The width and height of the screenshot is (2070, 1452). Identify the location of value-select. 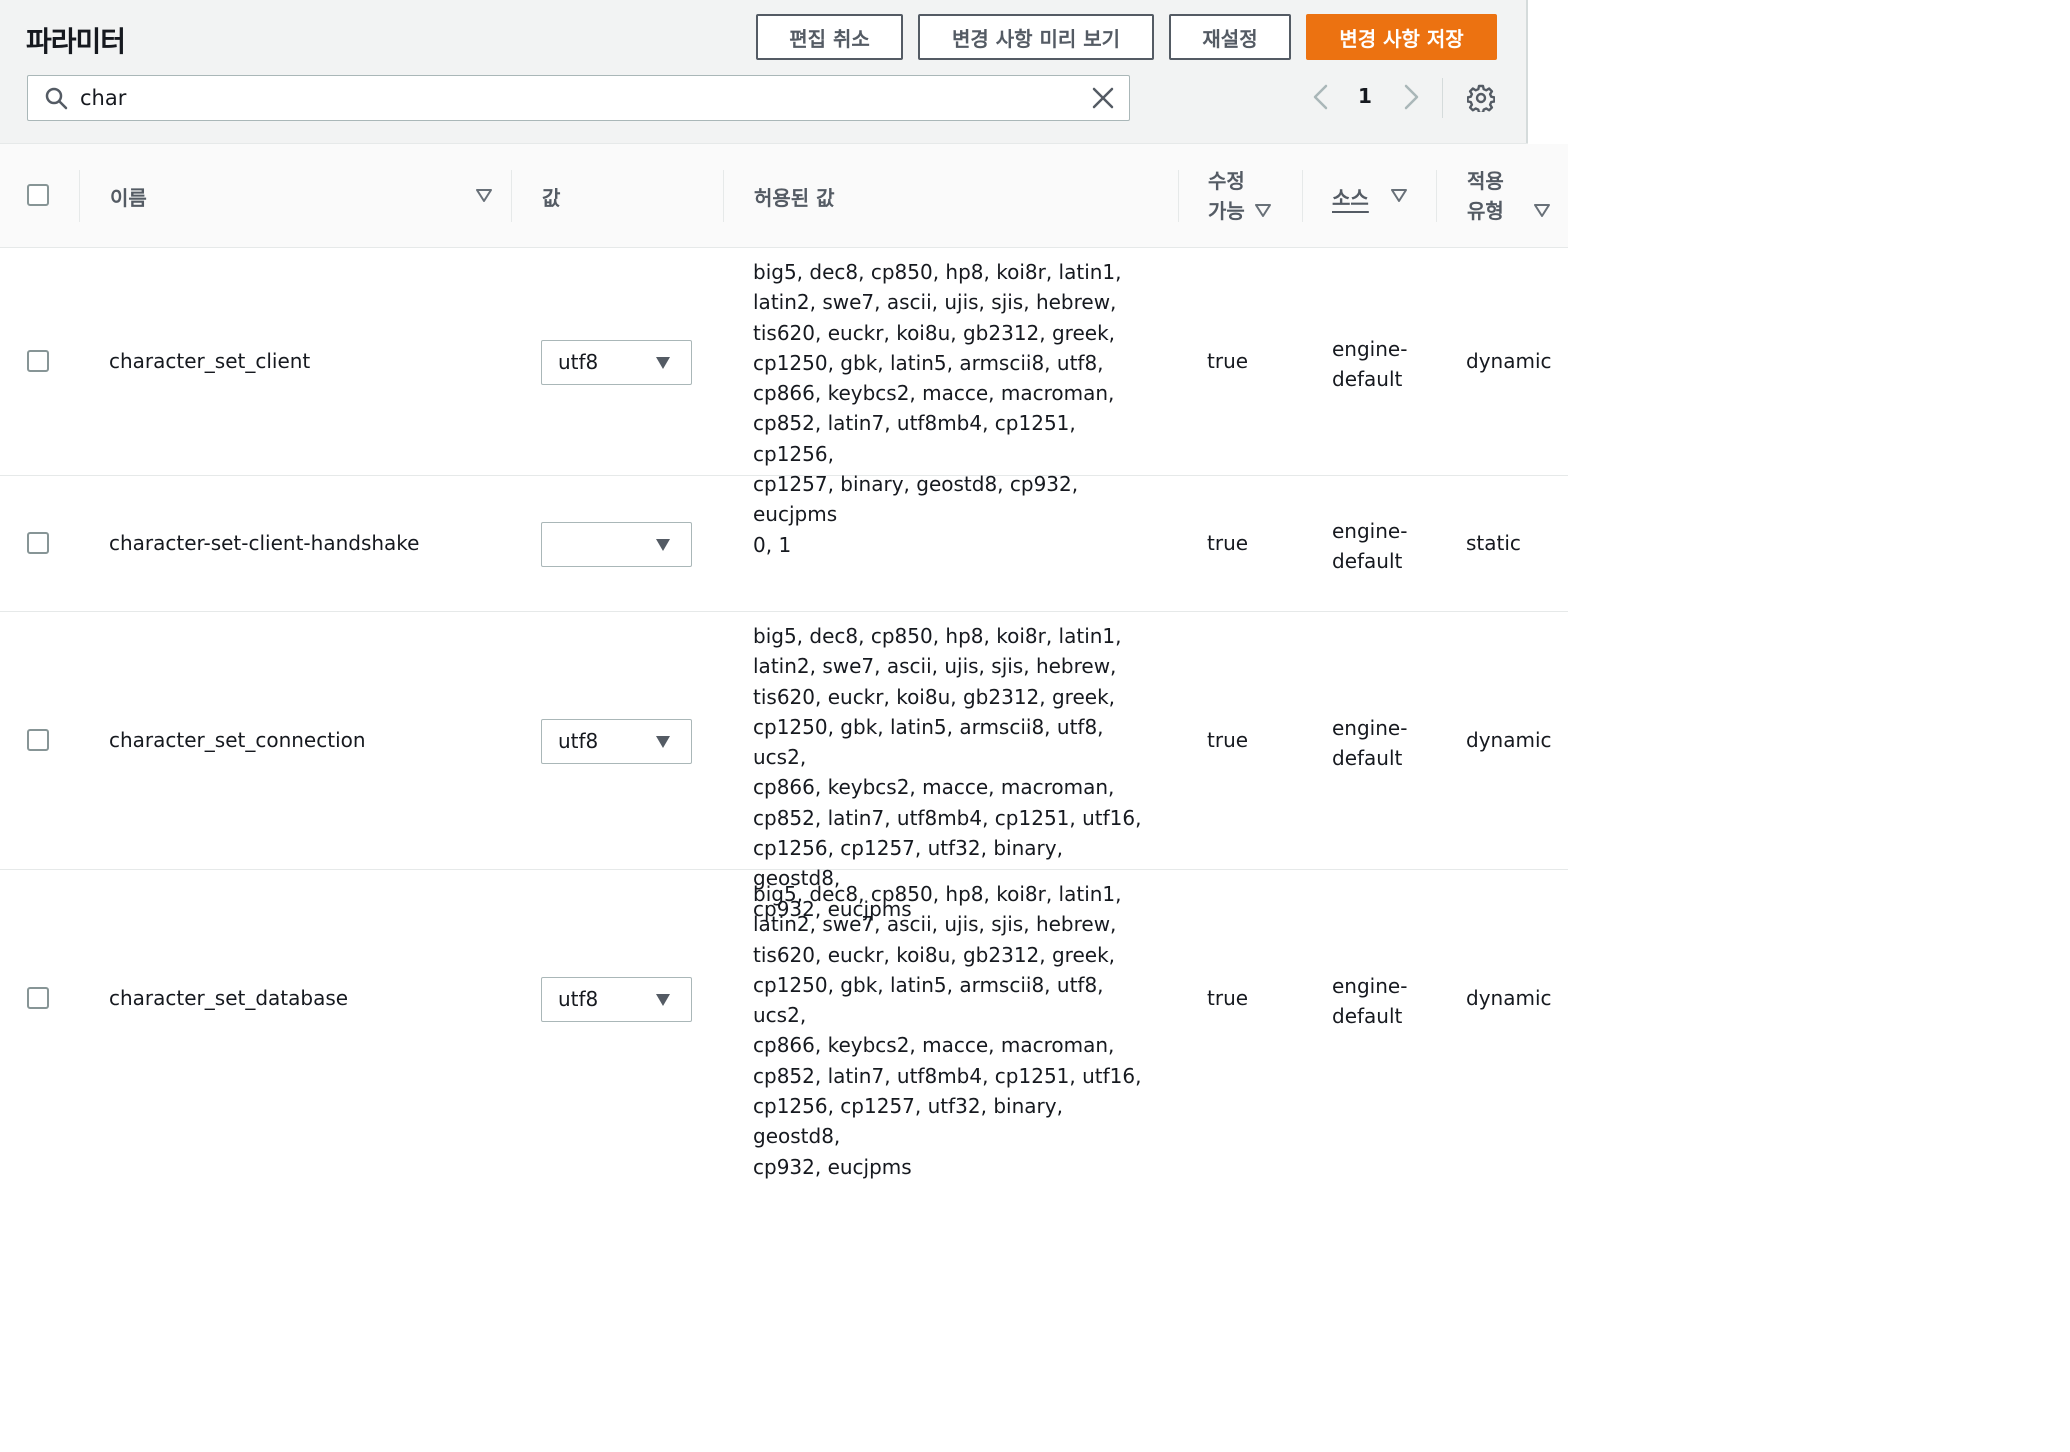
(616, 544).